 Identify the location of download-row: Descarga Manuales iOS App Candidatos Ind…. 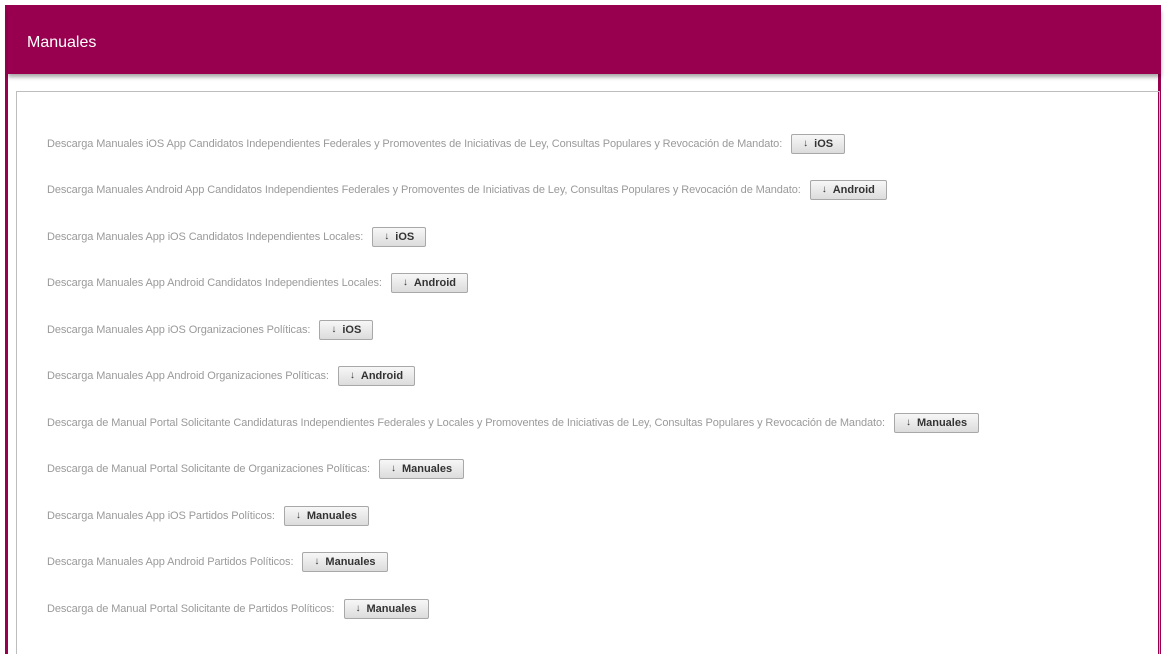
(446, 144).